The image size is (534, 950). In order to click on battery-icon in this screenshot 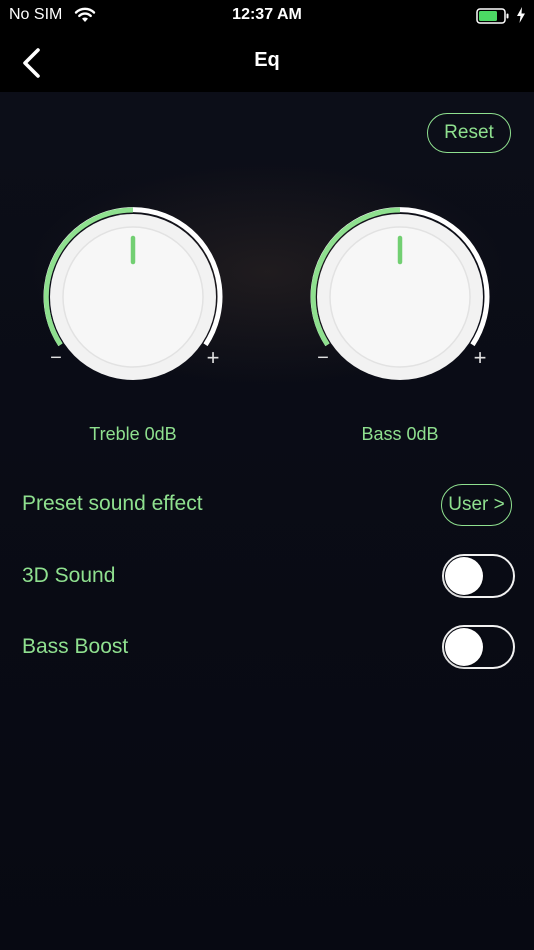, I will do `click(492, 16)`.